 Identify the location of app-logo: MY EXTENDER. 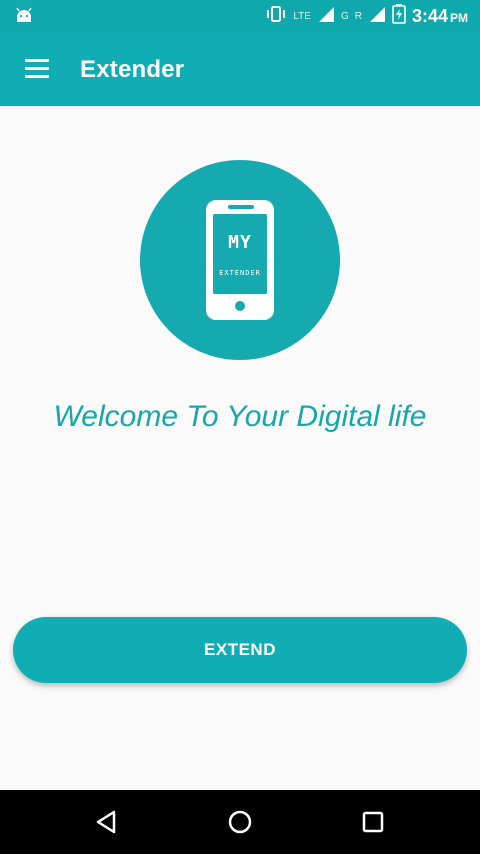
(240, 260).